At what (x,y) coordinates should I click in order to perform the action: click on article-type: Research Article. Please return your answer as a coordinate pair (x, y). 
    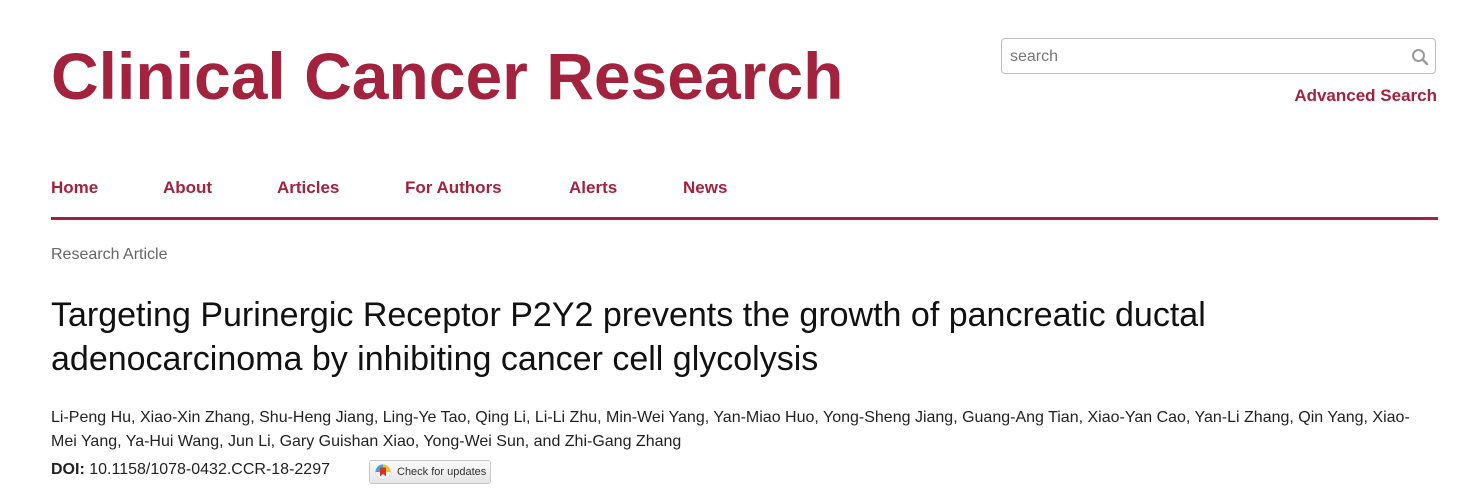
    Looking at the image, I should click on (109, 254).